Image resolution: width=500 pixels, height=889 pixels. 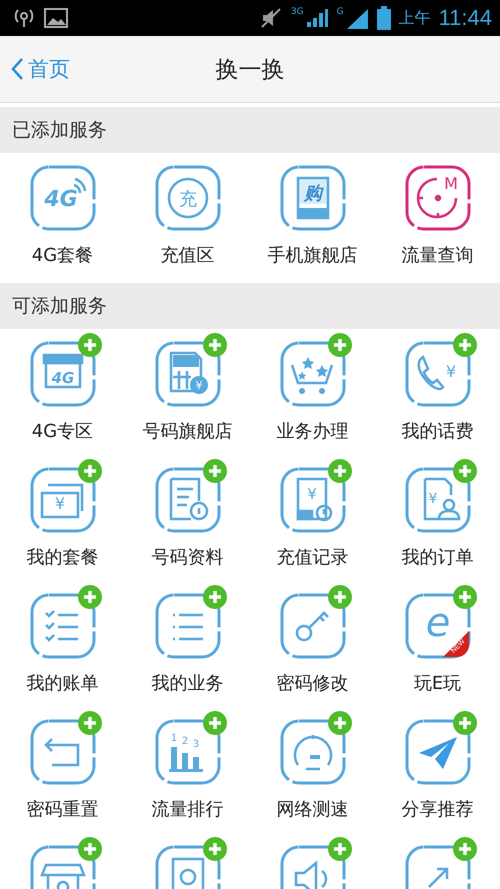 I want to click on section-header: 已添加服务, so click(x=250, y=130).